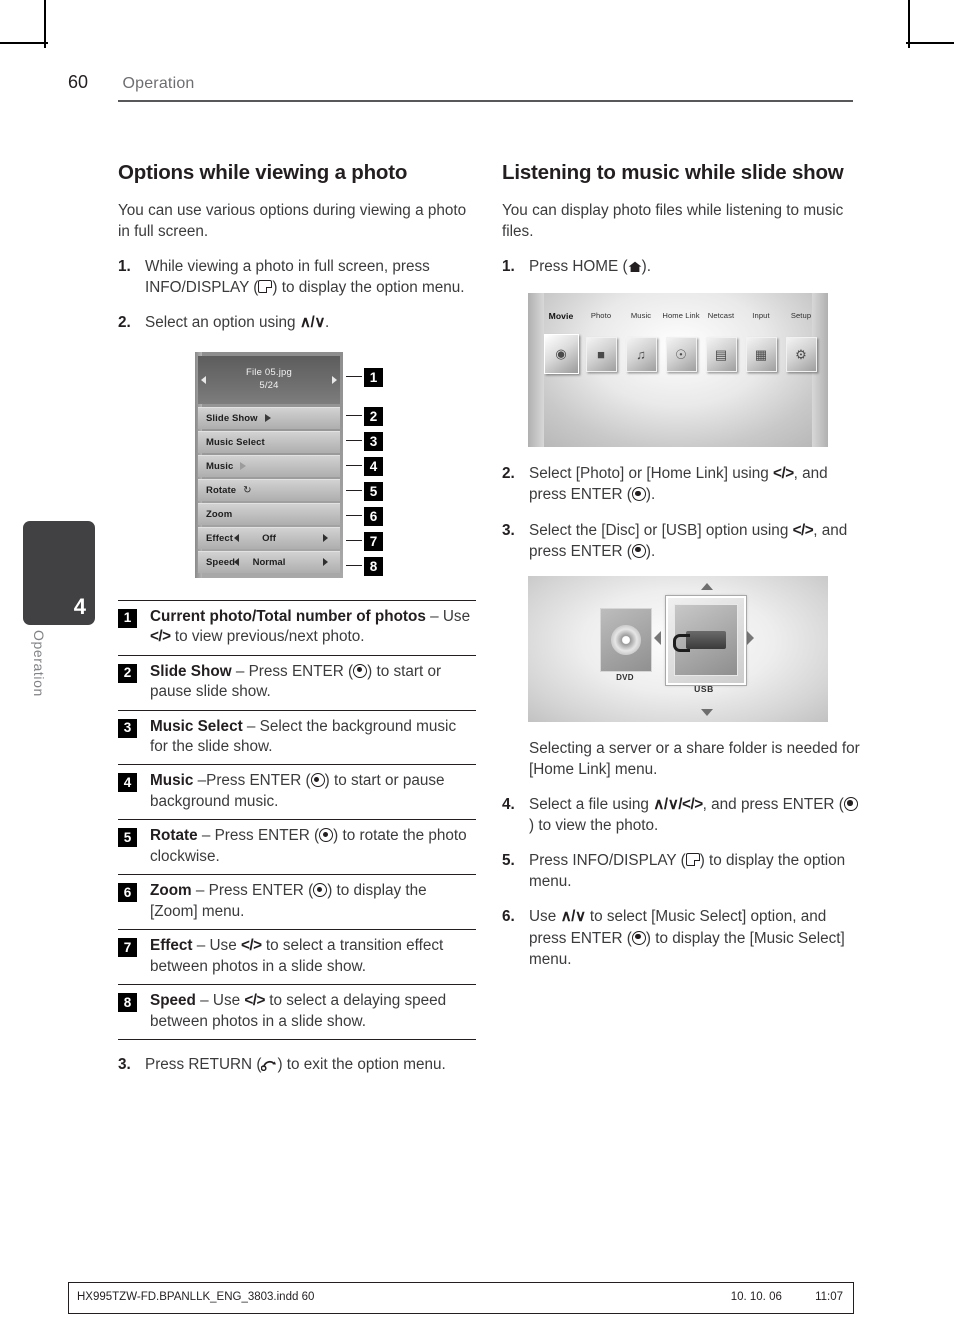 Image resolution: width=954 pixels, height=1318 pixels. Describe the element at coordinates (829, 1297) in the screenshot. I see `footer-time: 11:07` at that location.